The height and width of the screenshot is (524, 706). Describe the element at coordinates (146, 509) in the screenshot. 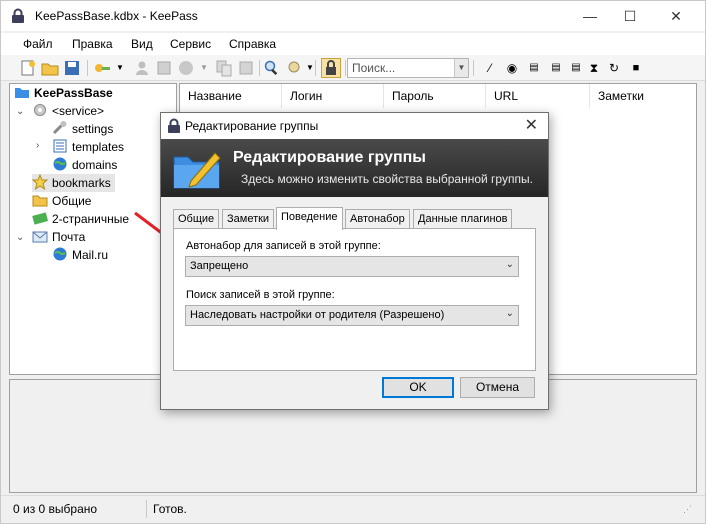

I see `status-separator` at that location.